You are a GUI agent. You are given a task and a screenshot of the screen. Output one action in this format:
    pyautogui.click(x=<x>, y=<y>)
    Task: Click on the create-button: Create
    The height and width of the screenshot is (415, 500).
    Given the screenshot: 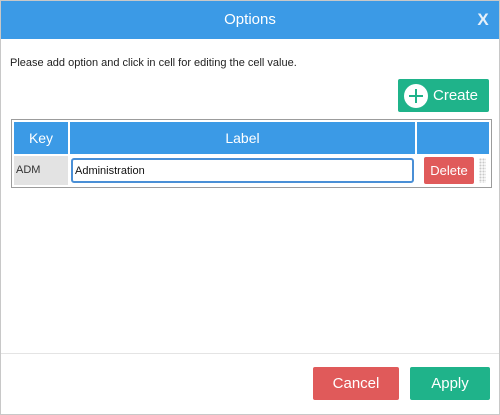 What is the action you would take?
    pyautogui.click(x=443, y=95)
    